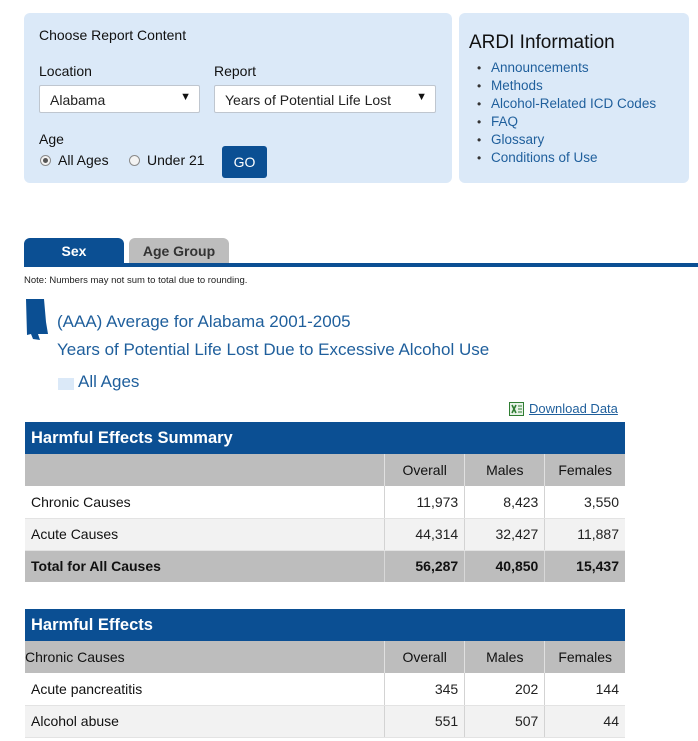 Image resolution: width=698 pixels, height=741 pixels. I want to click on all-ages-radio, so click(45, 160).